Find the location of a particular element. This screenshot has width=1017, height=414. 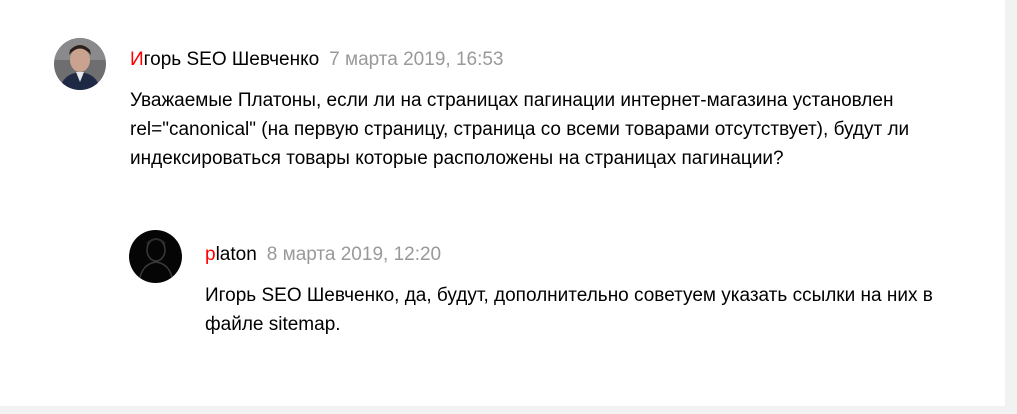

author-first-letter: И is located at coordinates (137, 59).